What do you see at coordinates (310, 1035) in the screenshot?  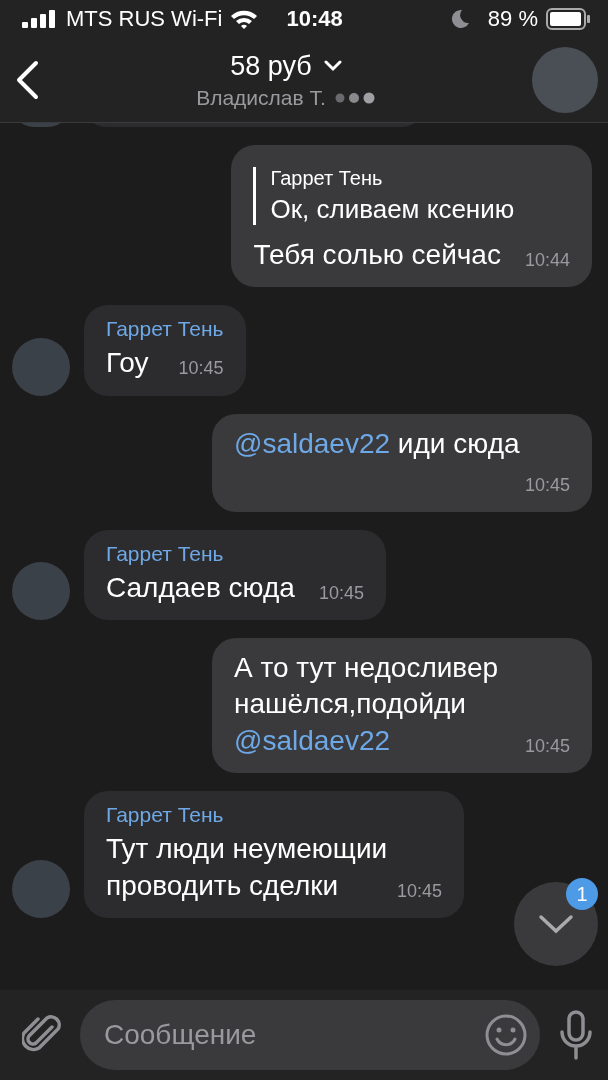 I see `message-field: Сообщение` at bounding box center [310, 1035].